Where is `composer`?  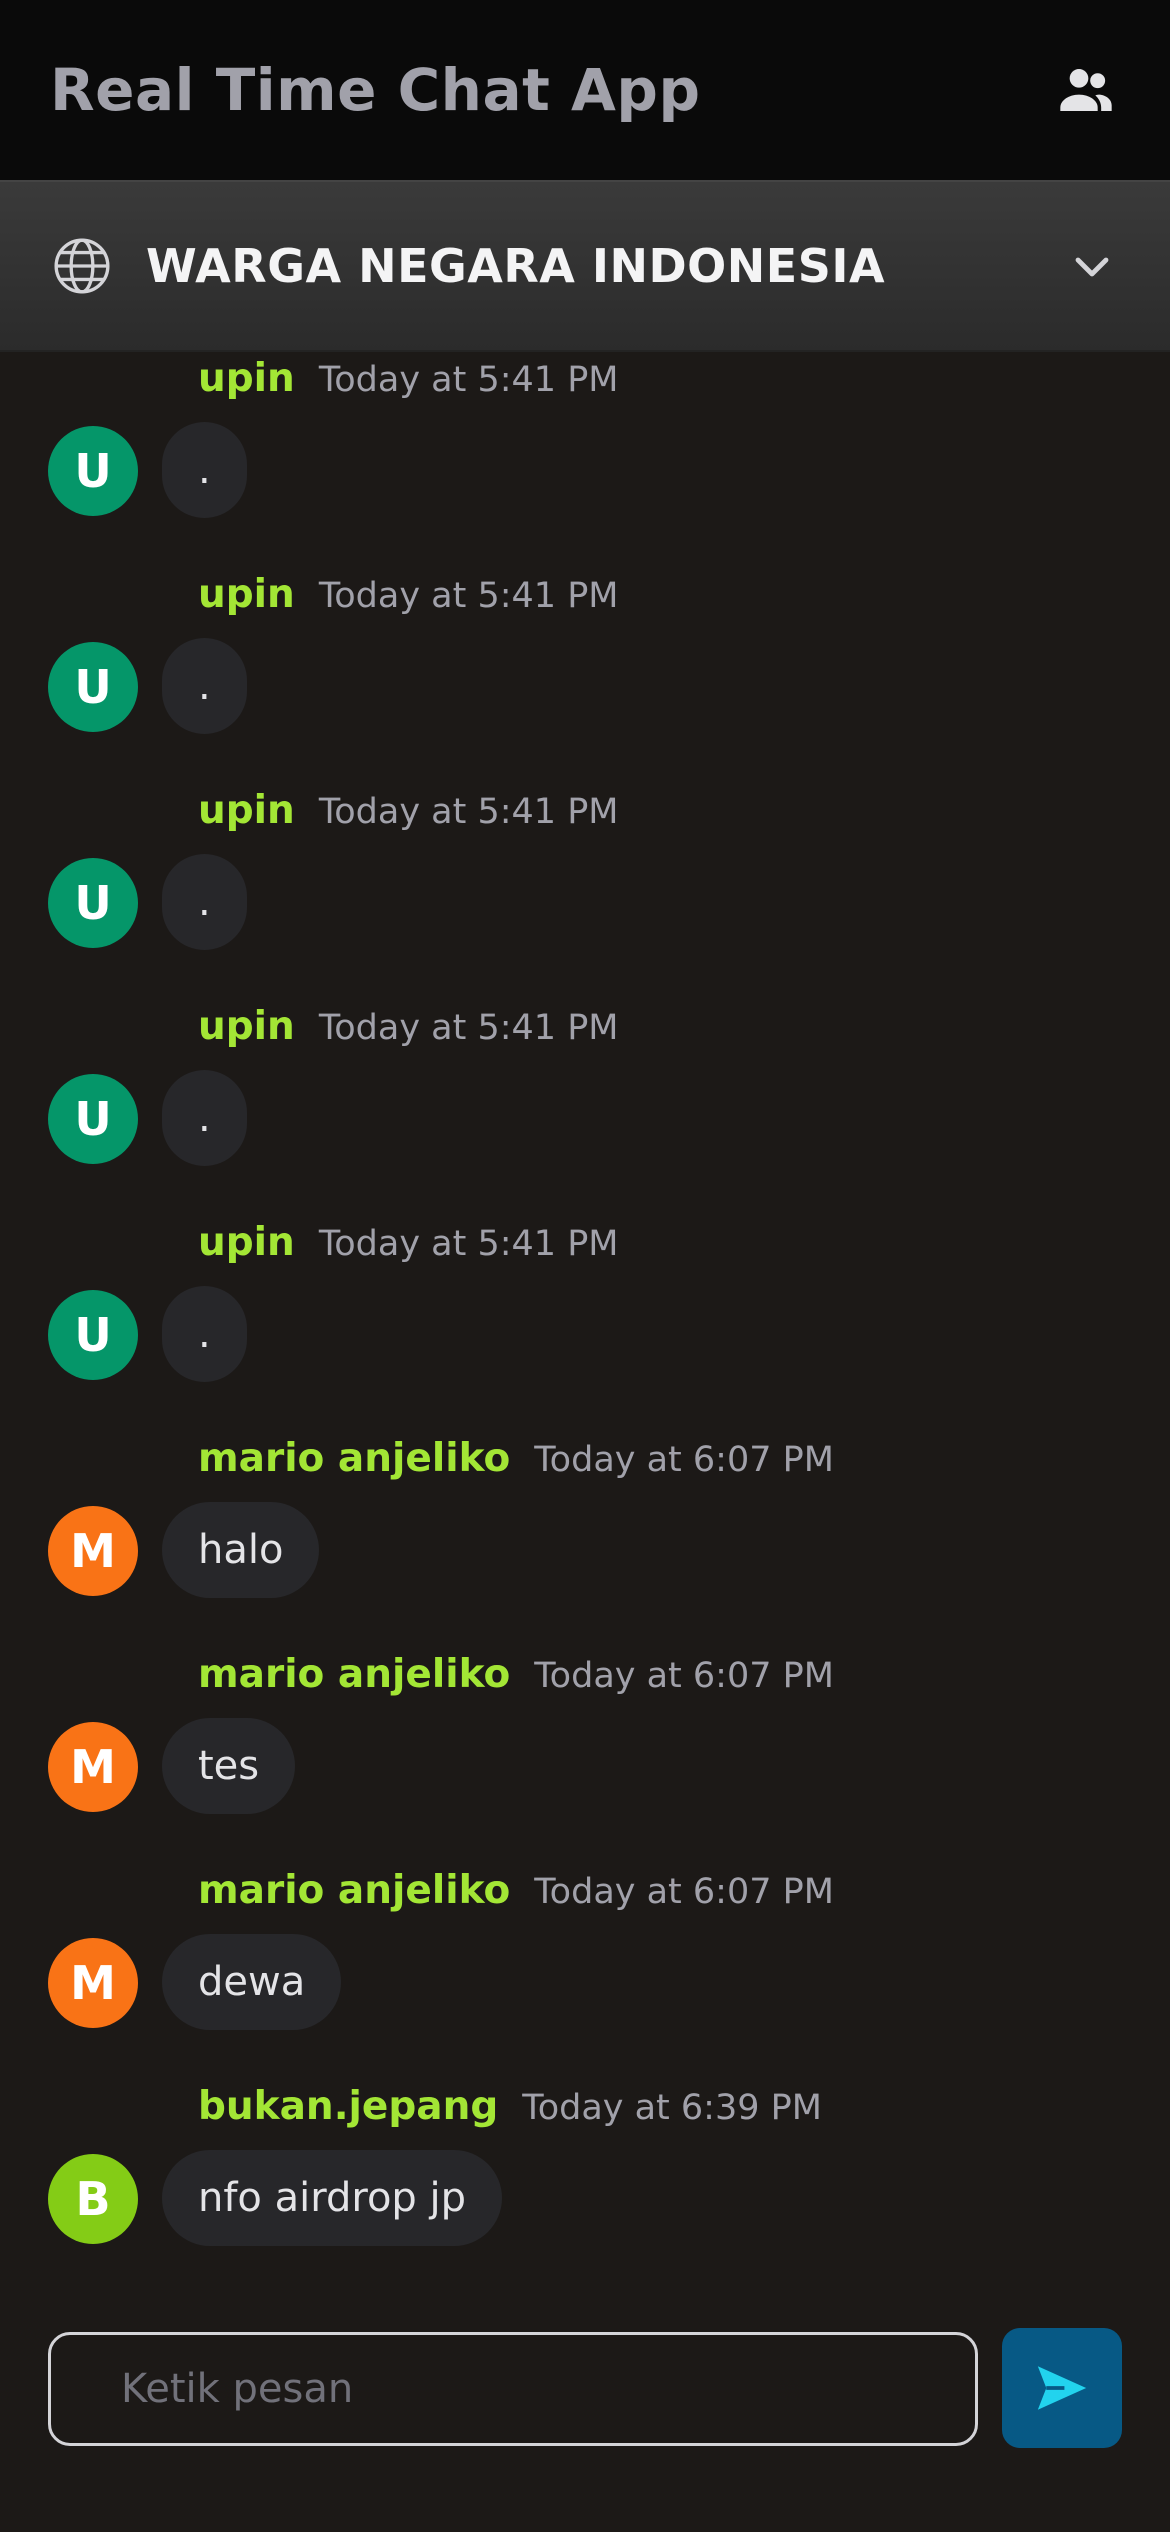 composer is located at coordinates (585, 2407).